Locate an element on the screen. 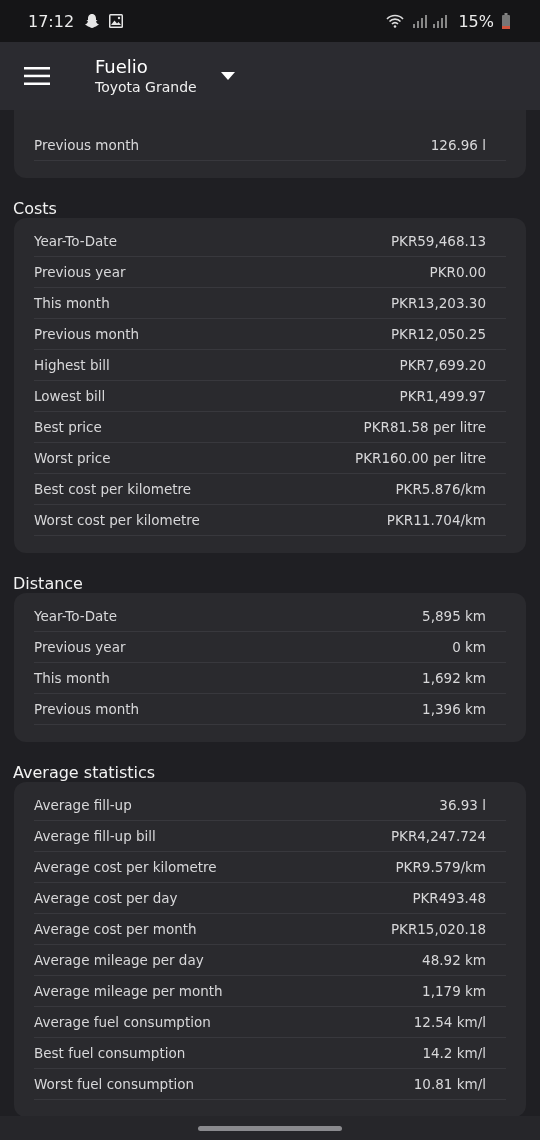 The width and height of the screenshot is (540, 1140). stat-value: 12.54 km/l is located at coordinates (449, 1022).